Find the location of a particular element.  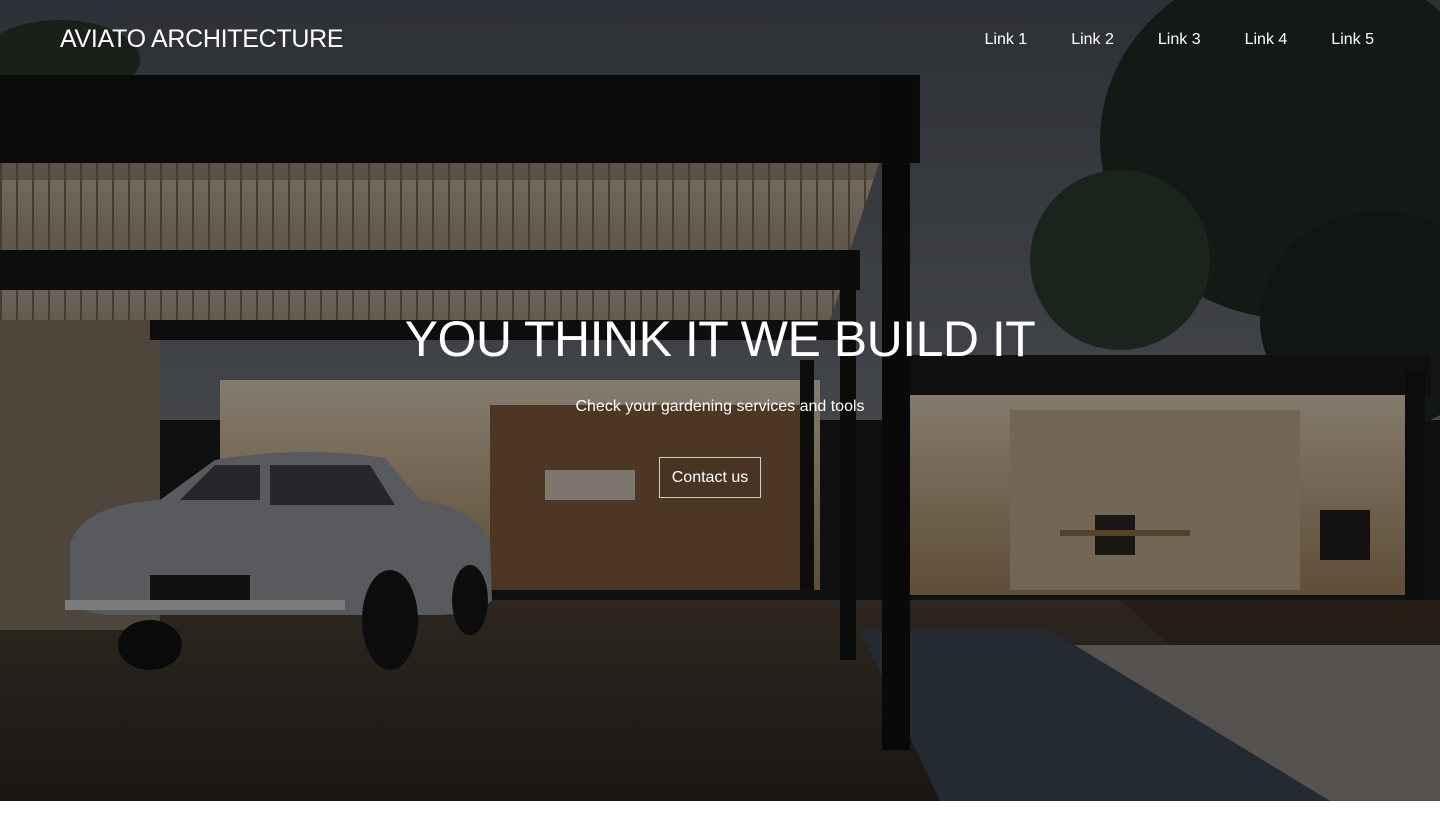

hero-headline: YOU THINK IT WE BUILD IT is located at coordinates (720, 339).